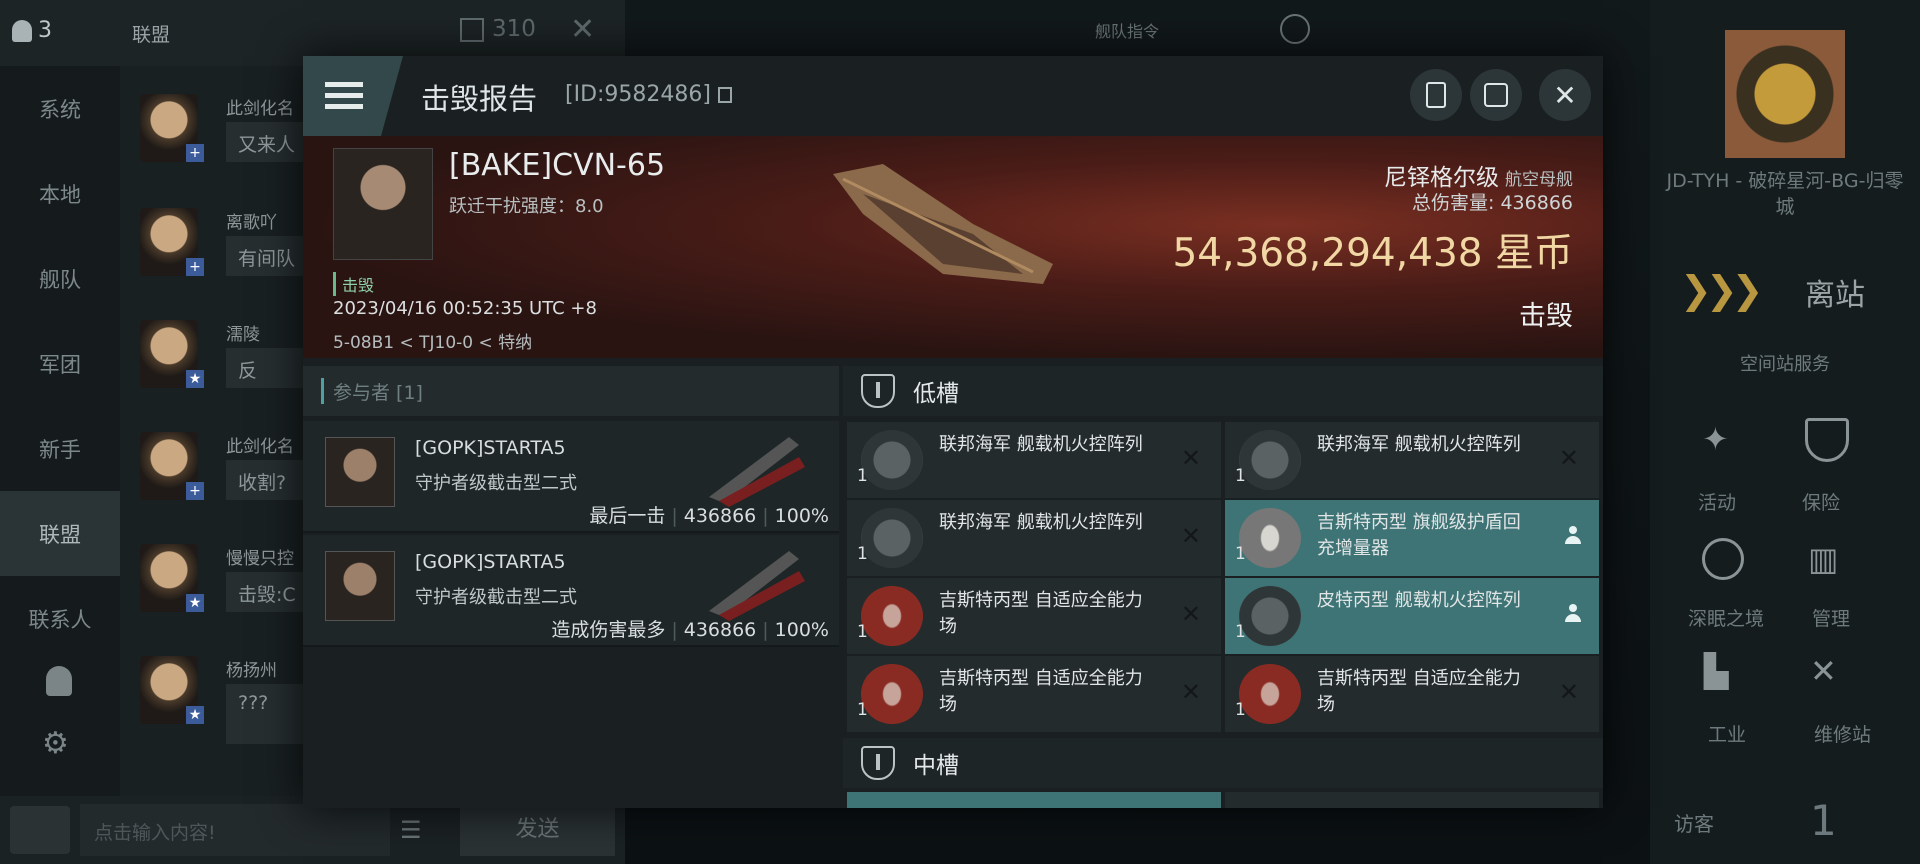  I want to click on chat-sender: 此剑化名, so click(260, 447).